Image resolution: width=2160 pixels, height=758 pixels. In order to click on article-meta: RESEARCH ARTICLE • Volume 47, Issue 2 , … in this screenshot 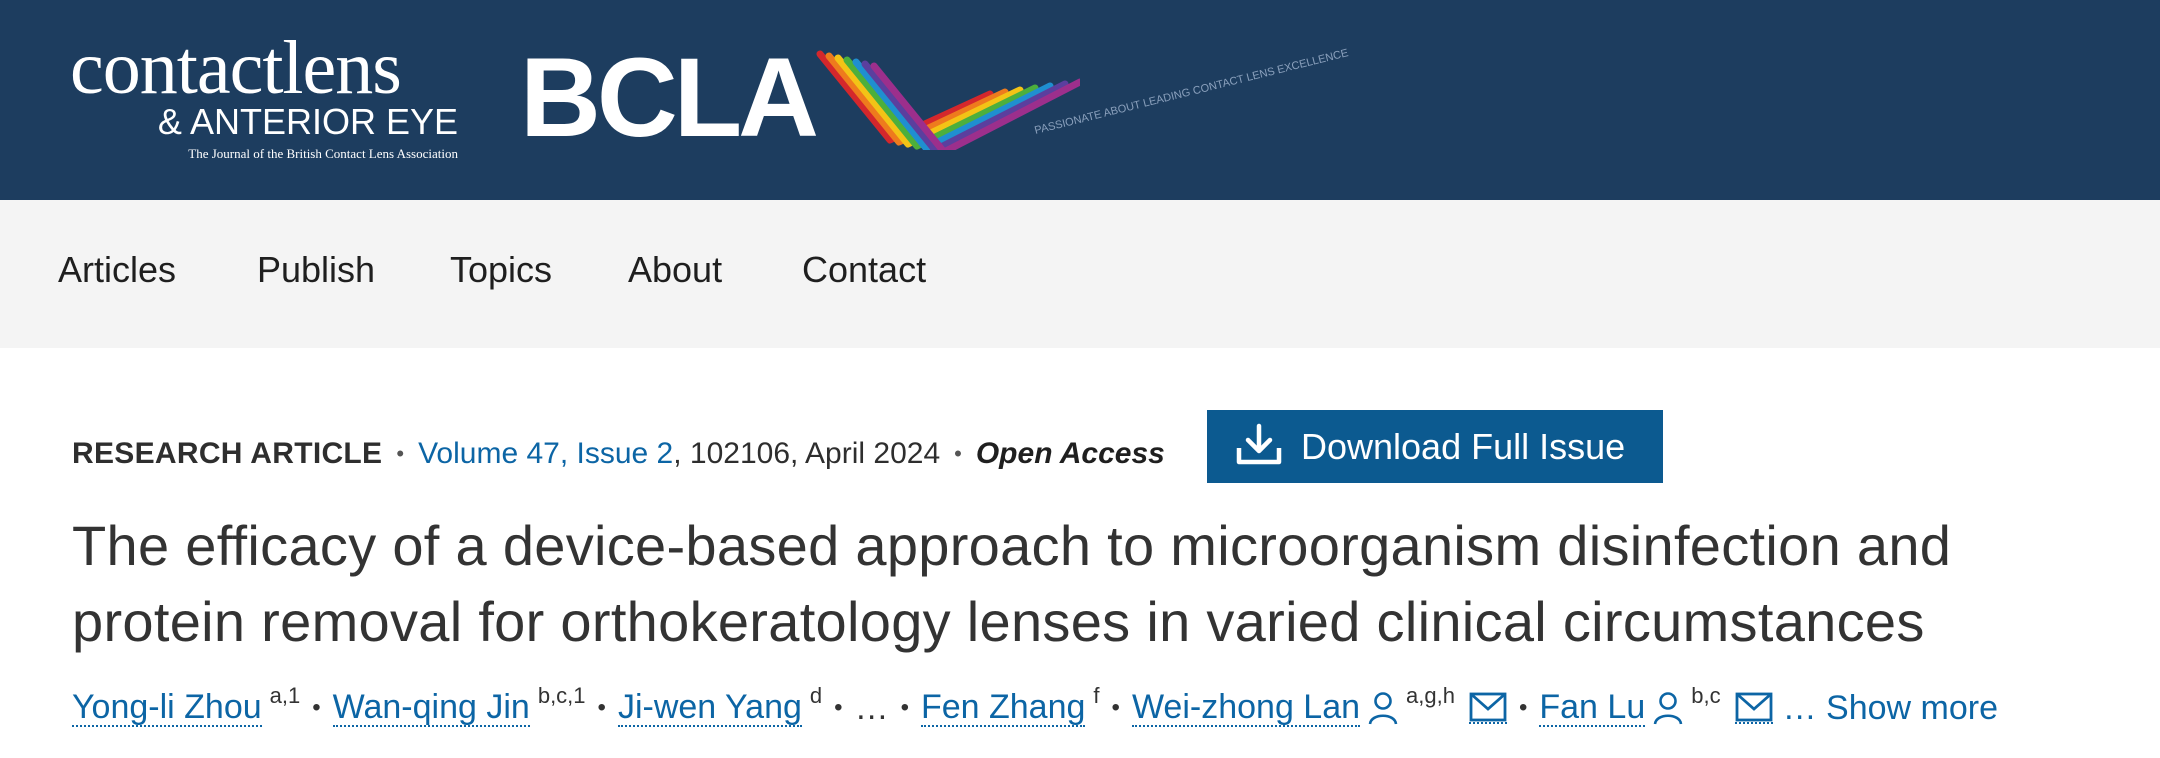, I will do `click(618, 454)`.